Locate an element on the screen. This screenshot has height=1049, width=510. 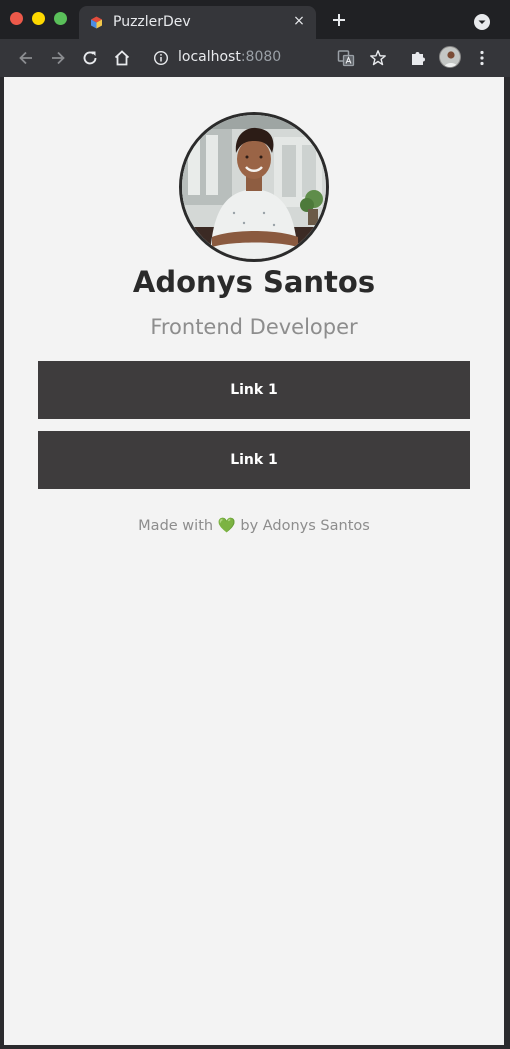
translate-icon is located at coordinates (346, 58).